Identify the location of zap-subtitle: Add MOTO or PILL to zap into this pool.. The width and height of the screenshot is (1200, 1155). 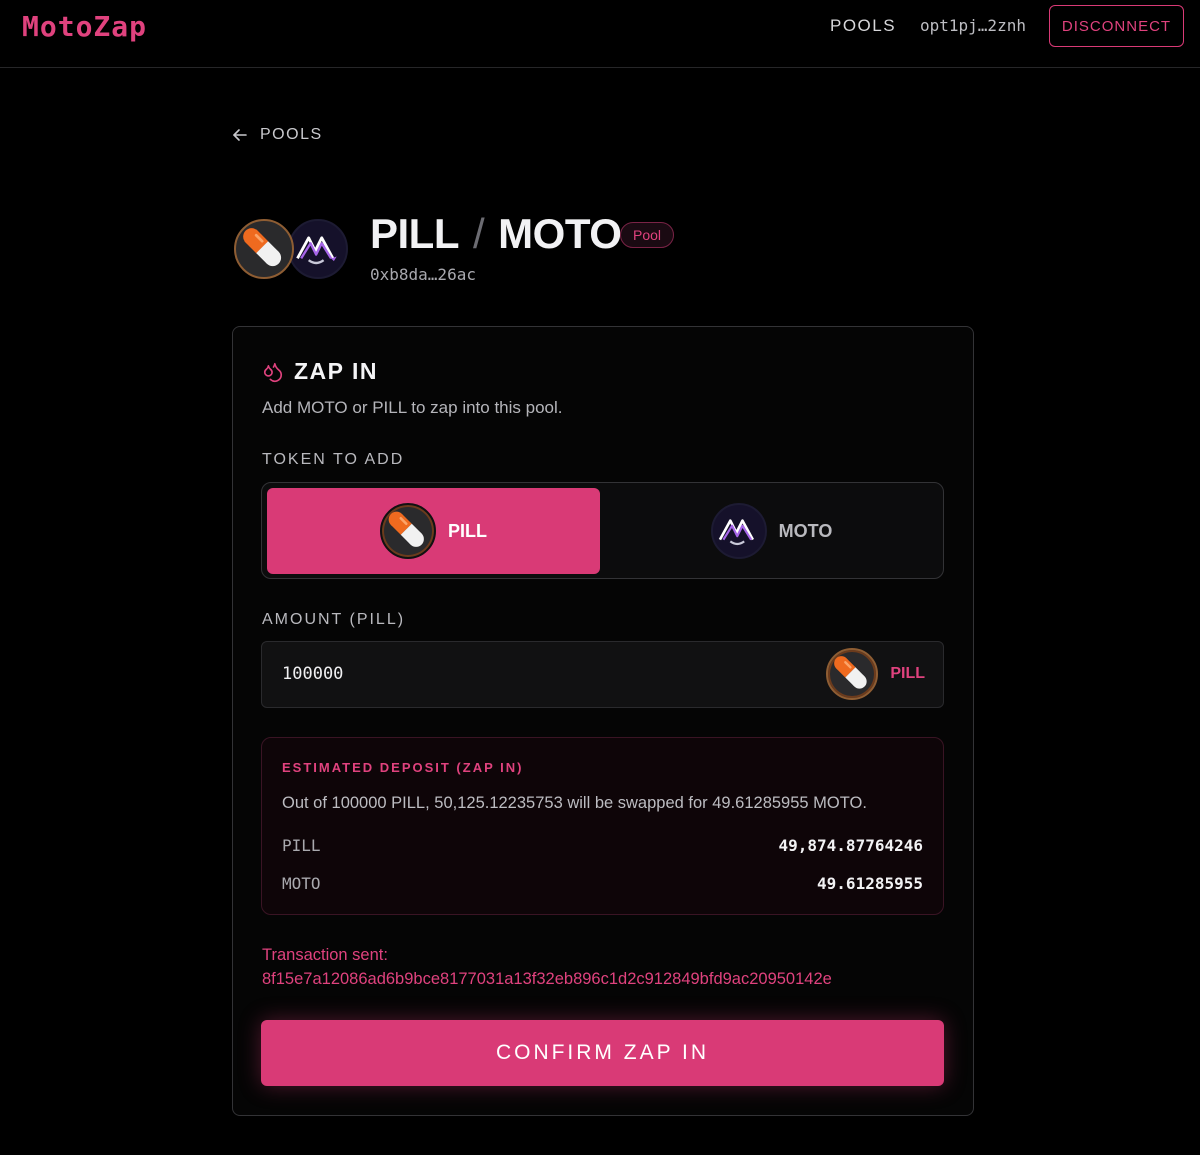
(412, 407).